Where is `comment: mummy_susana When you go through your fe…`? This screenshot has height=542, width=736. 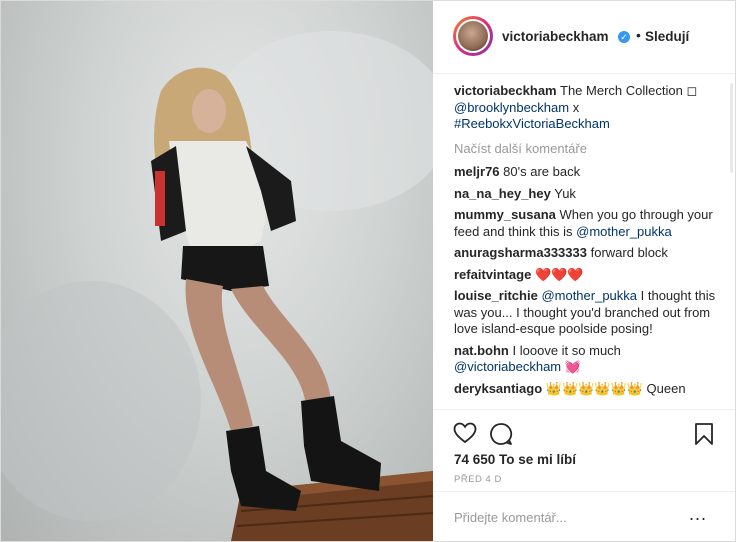 comment: mummy_susana When you go through your fe… is located at coordinates (585, 223).